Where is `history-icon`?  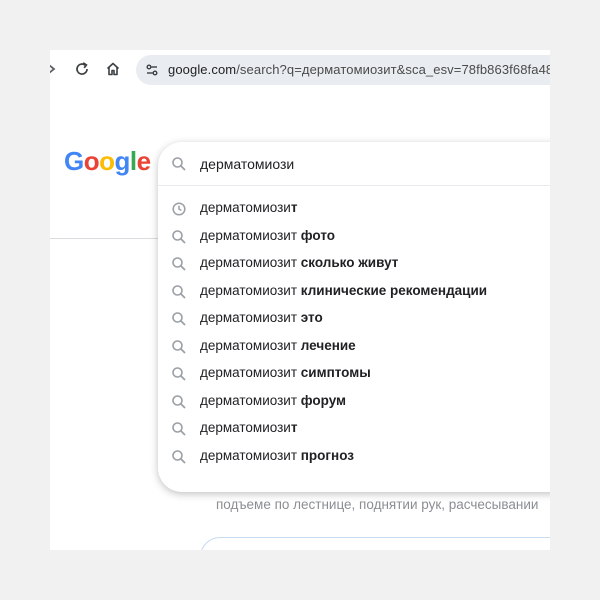
history-icon is located at coordinates (179, 209).